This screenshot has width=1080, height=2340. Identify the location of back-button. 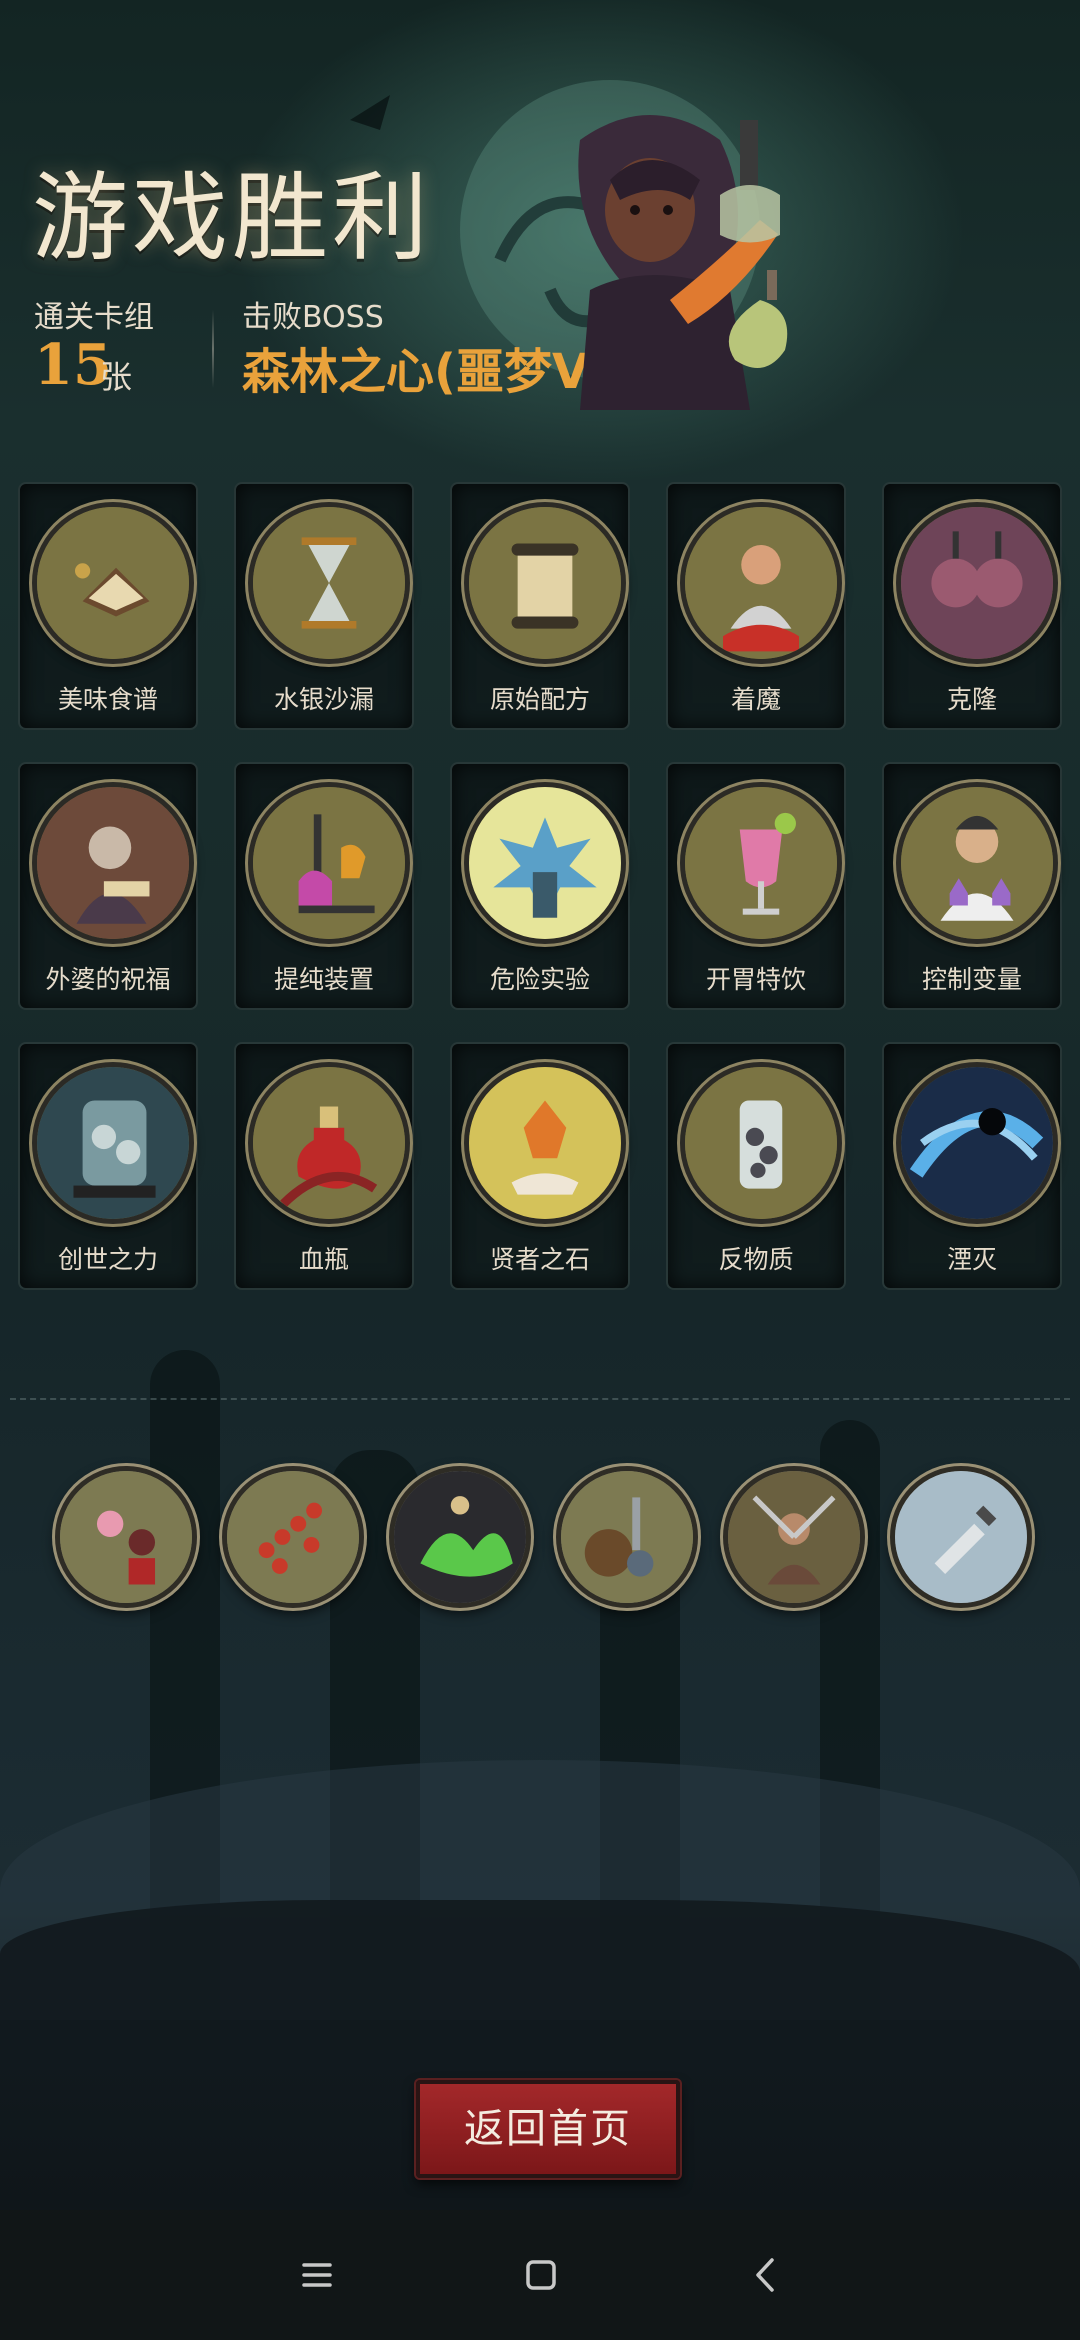
(767, 2275).